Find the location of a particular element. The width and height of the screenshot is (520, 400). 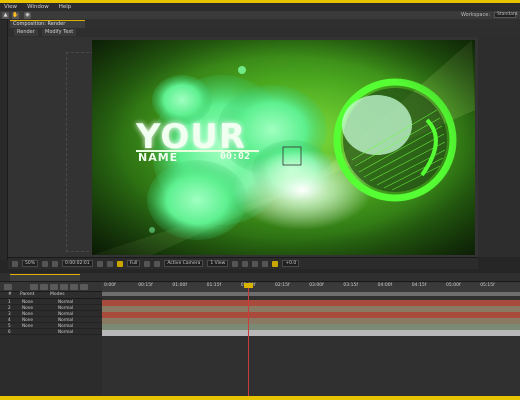

frame-blending-icon is located at coordinates (64, 287).